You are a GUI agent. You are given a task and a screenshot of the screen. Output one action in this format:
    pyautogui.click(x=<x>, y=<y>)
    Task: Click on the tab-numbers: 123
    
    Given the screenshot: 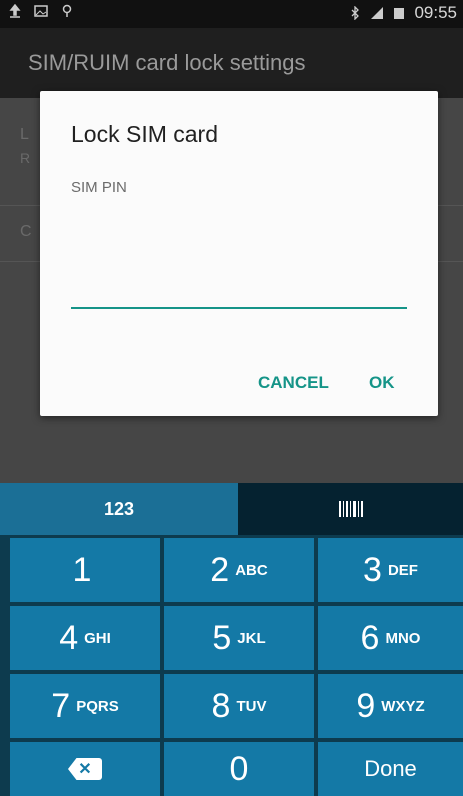 What is the action you would take?
    pyautogui.click(x=119, y=509)
    